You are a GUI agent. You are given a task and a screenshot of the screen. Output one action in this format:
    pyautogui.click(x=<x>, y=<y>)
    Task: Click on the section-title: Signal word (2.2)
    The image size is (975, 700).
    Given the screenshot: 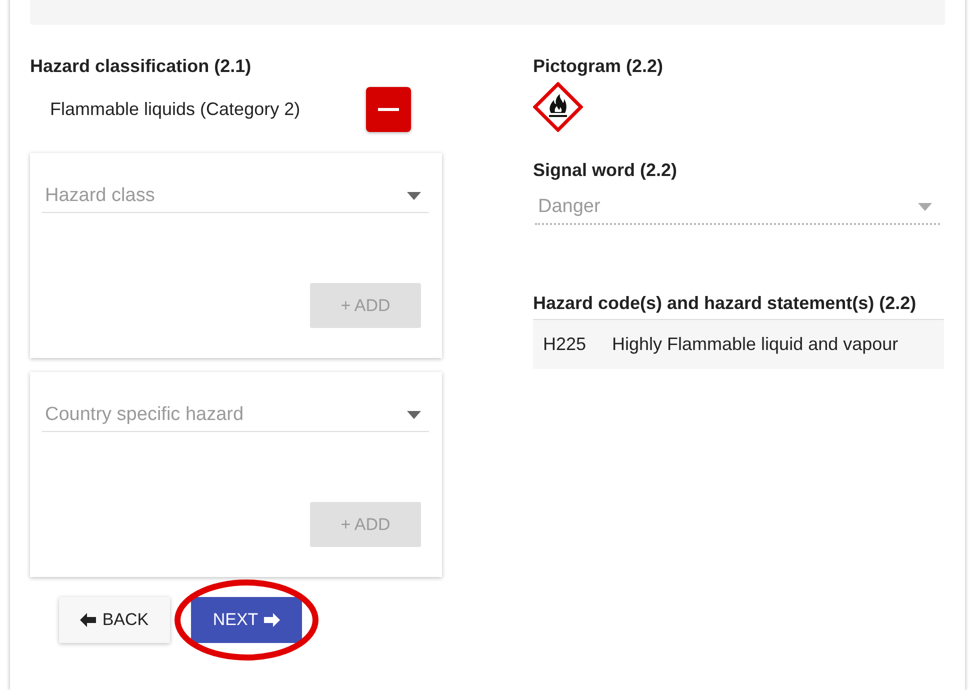 What is the action you would take?
    pyautogui.click(x=605, y=170)
    